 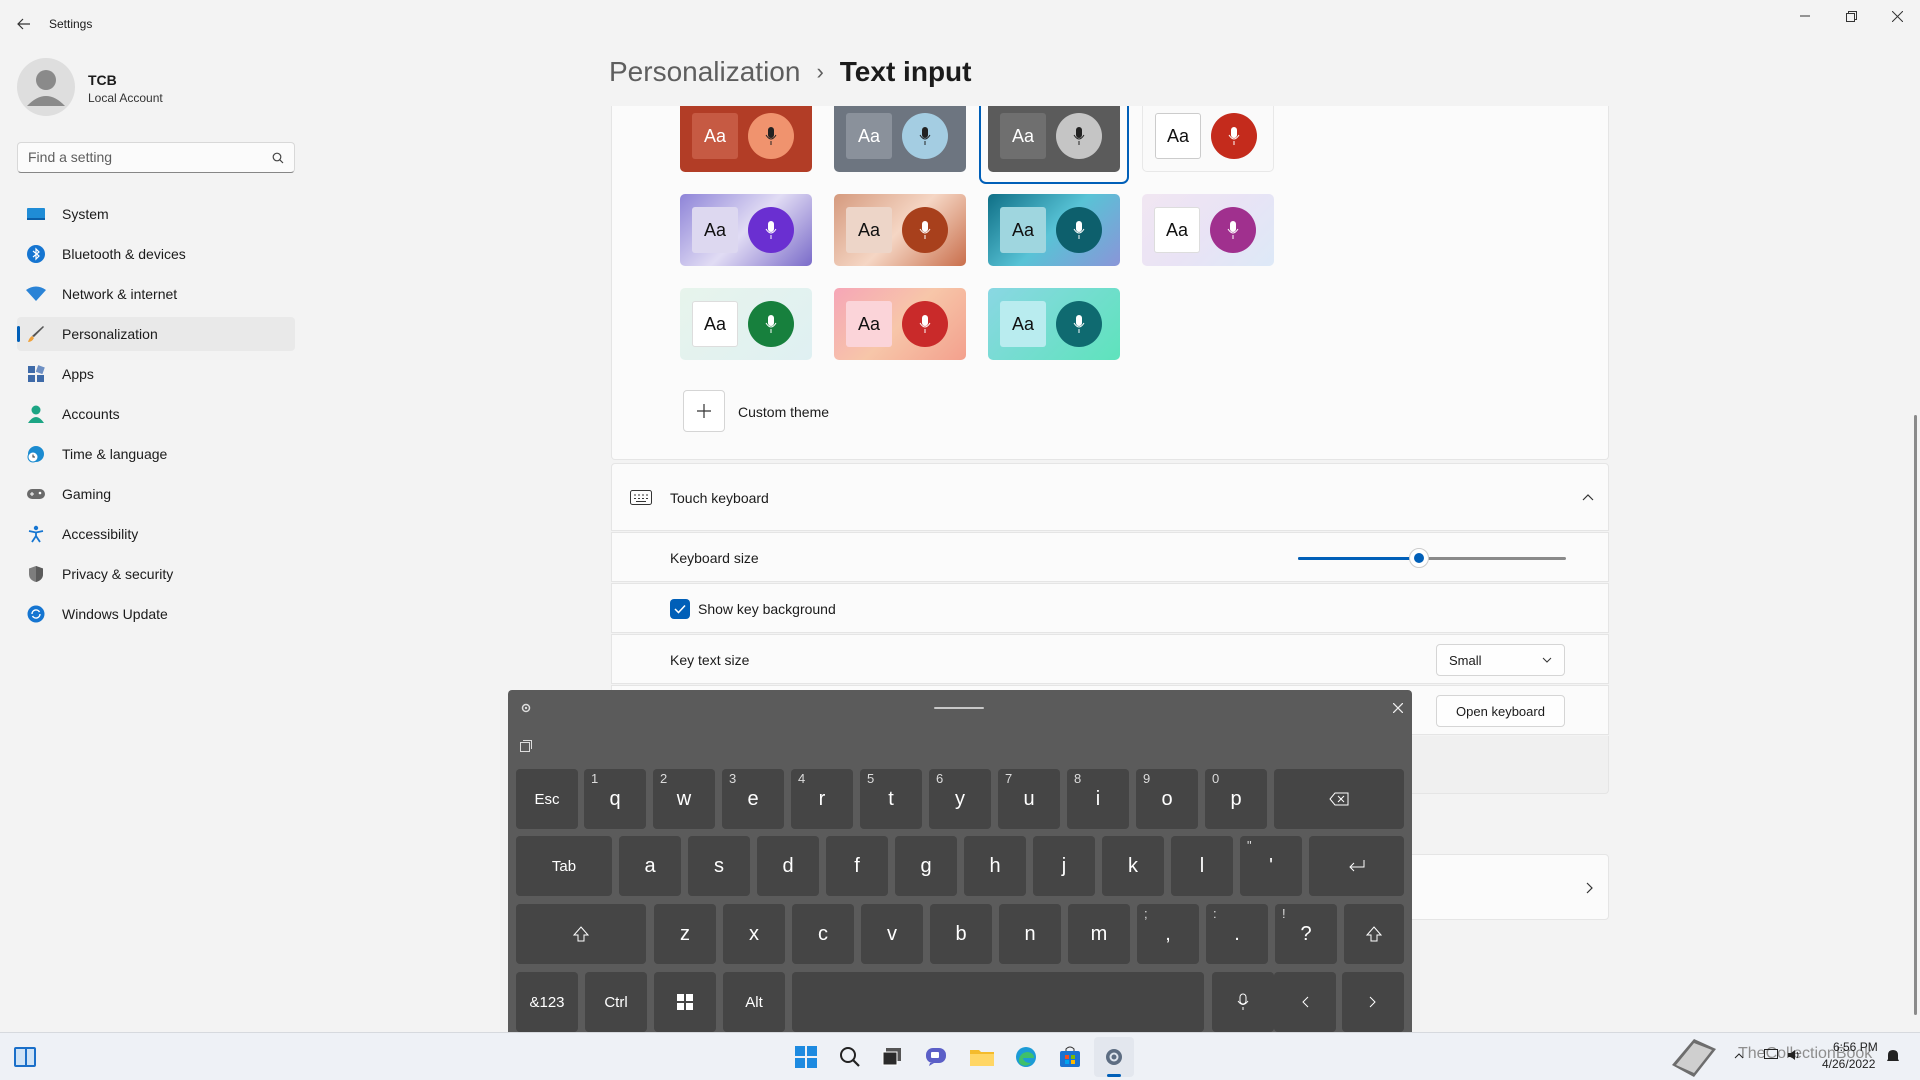 What do you see at coordinates (1237, 934) in the screenshot?
I see `key-.: .:` at bounding box center [1237, 934].